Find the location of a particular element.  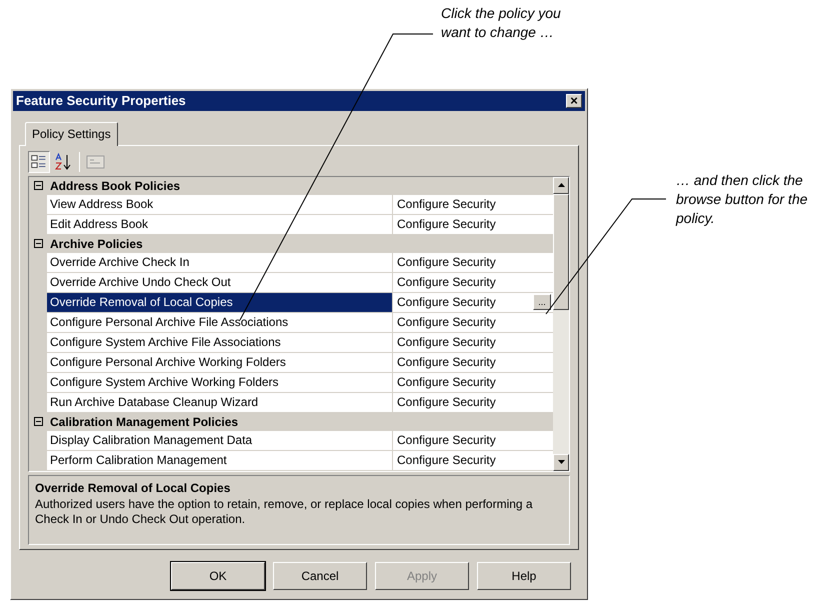

property-name: View Address Book is located at coordinates (220, 204).